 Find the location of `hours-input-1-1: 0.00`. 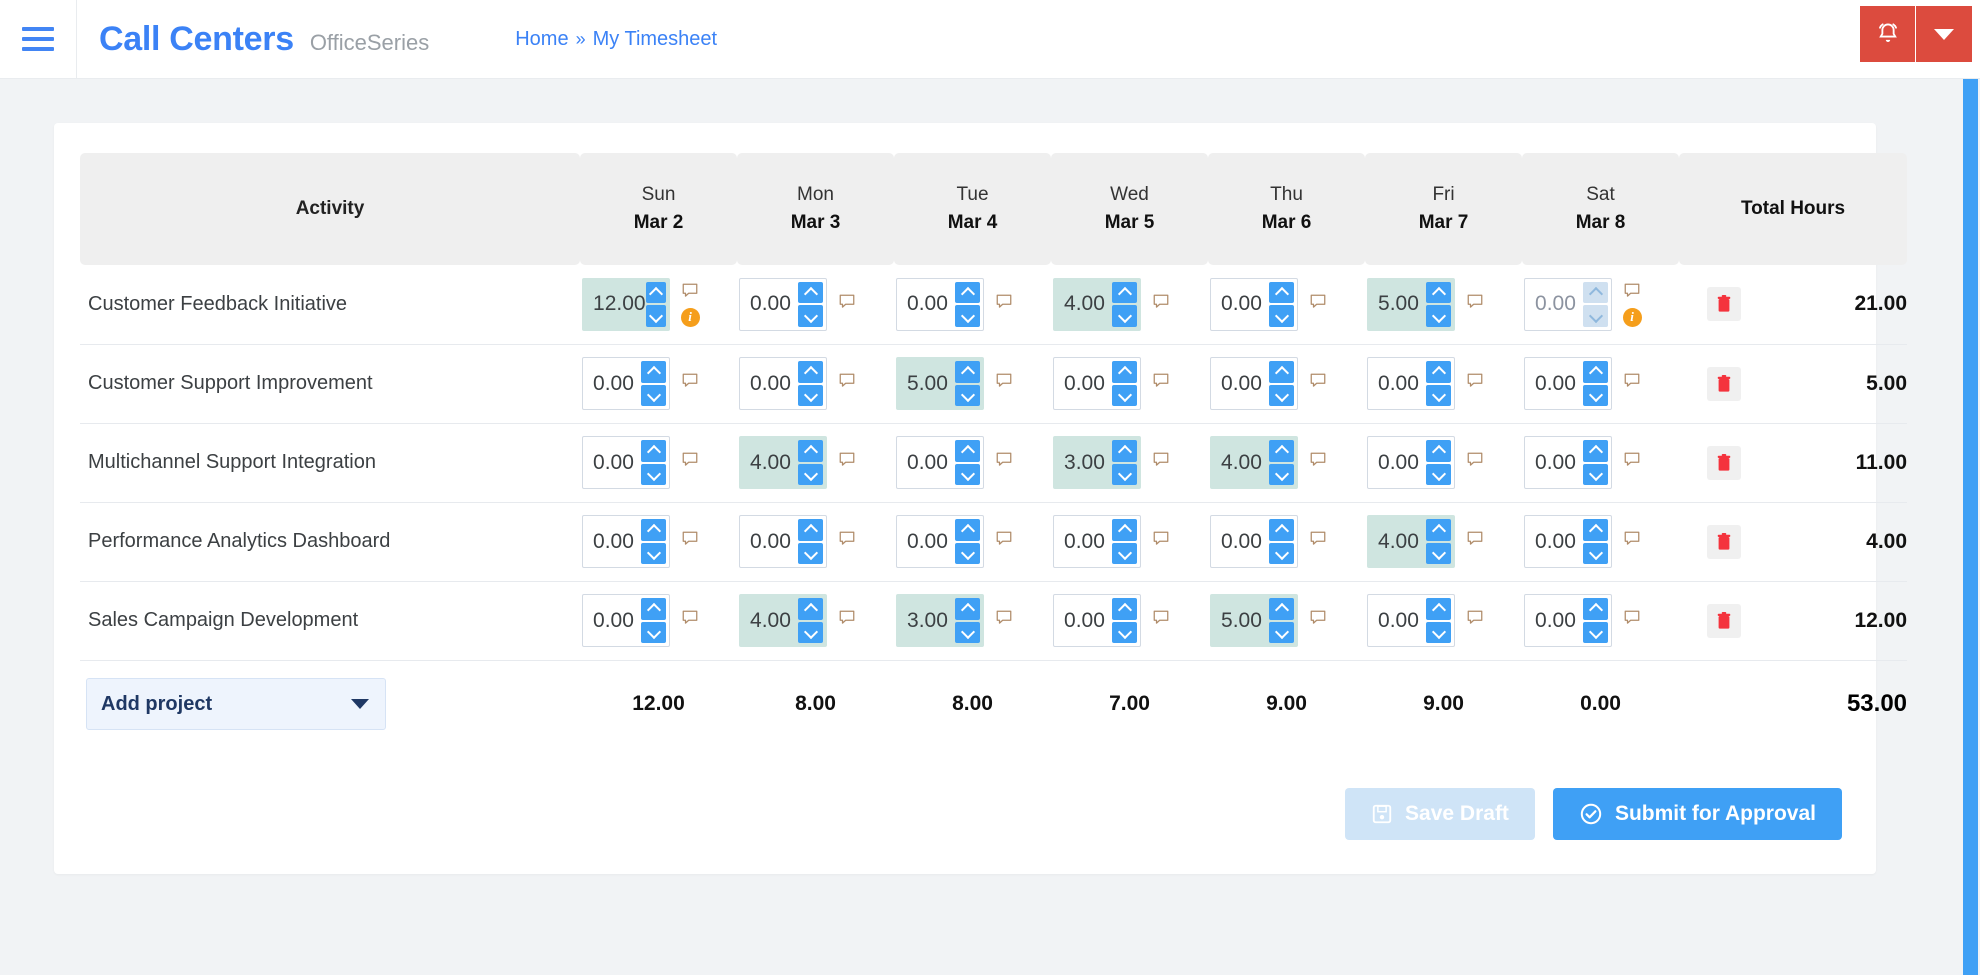

hours-input-1-1: 0.00 is located at coordinates (783, 383).